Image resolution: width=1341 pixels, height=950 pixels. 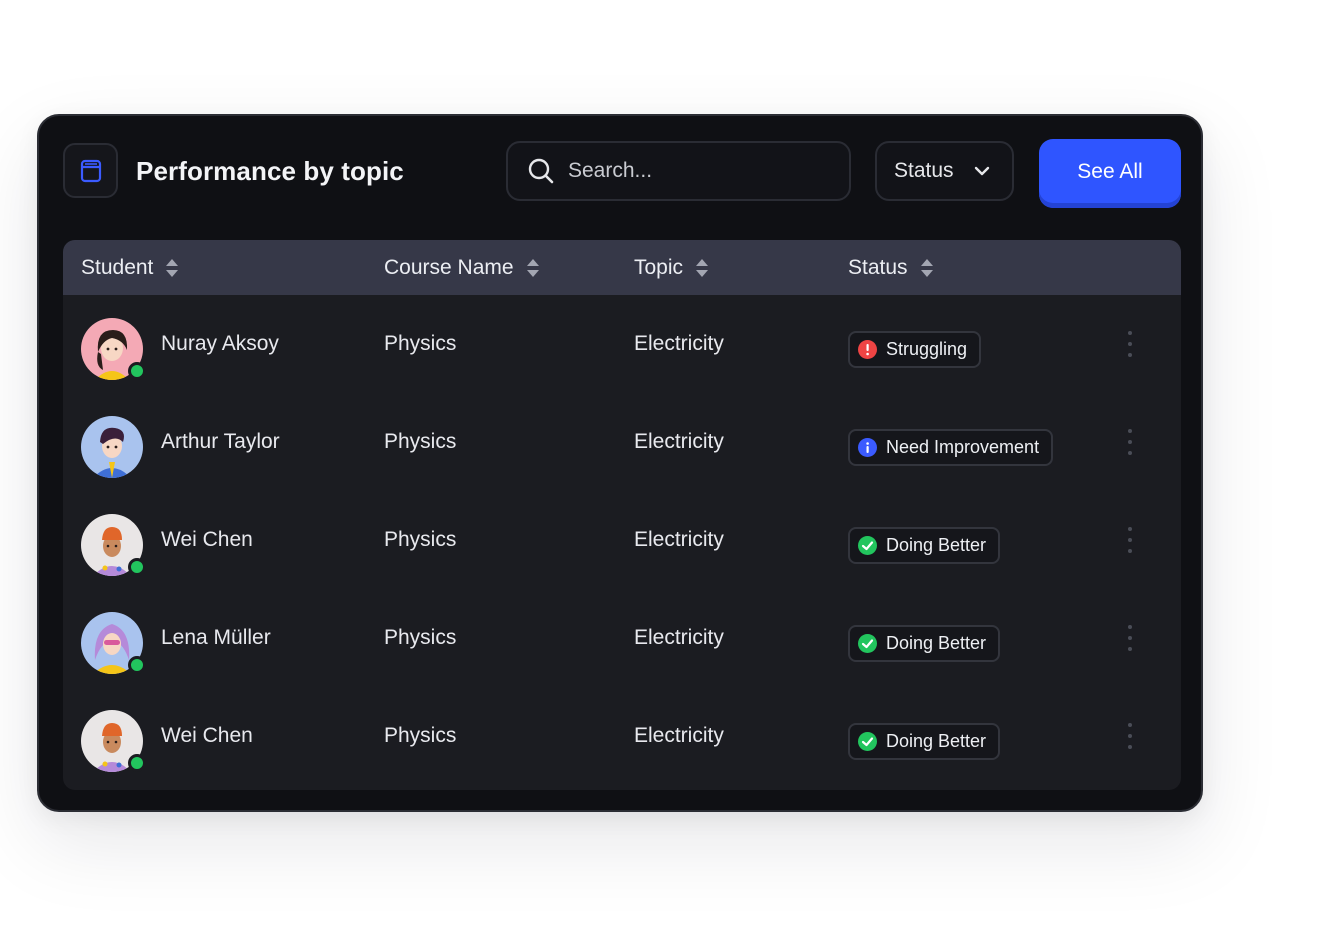 I want to click on student-name: Lena Müller, so click(x=216, y=637).